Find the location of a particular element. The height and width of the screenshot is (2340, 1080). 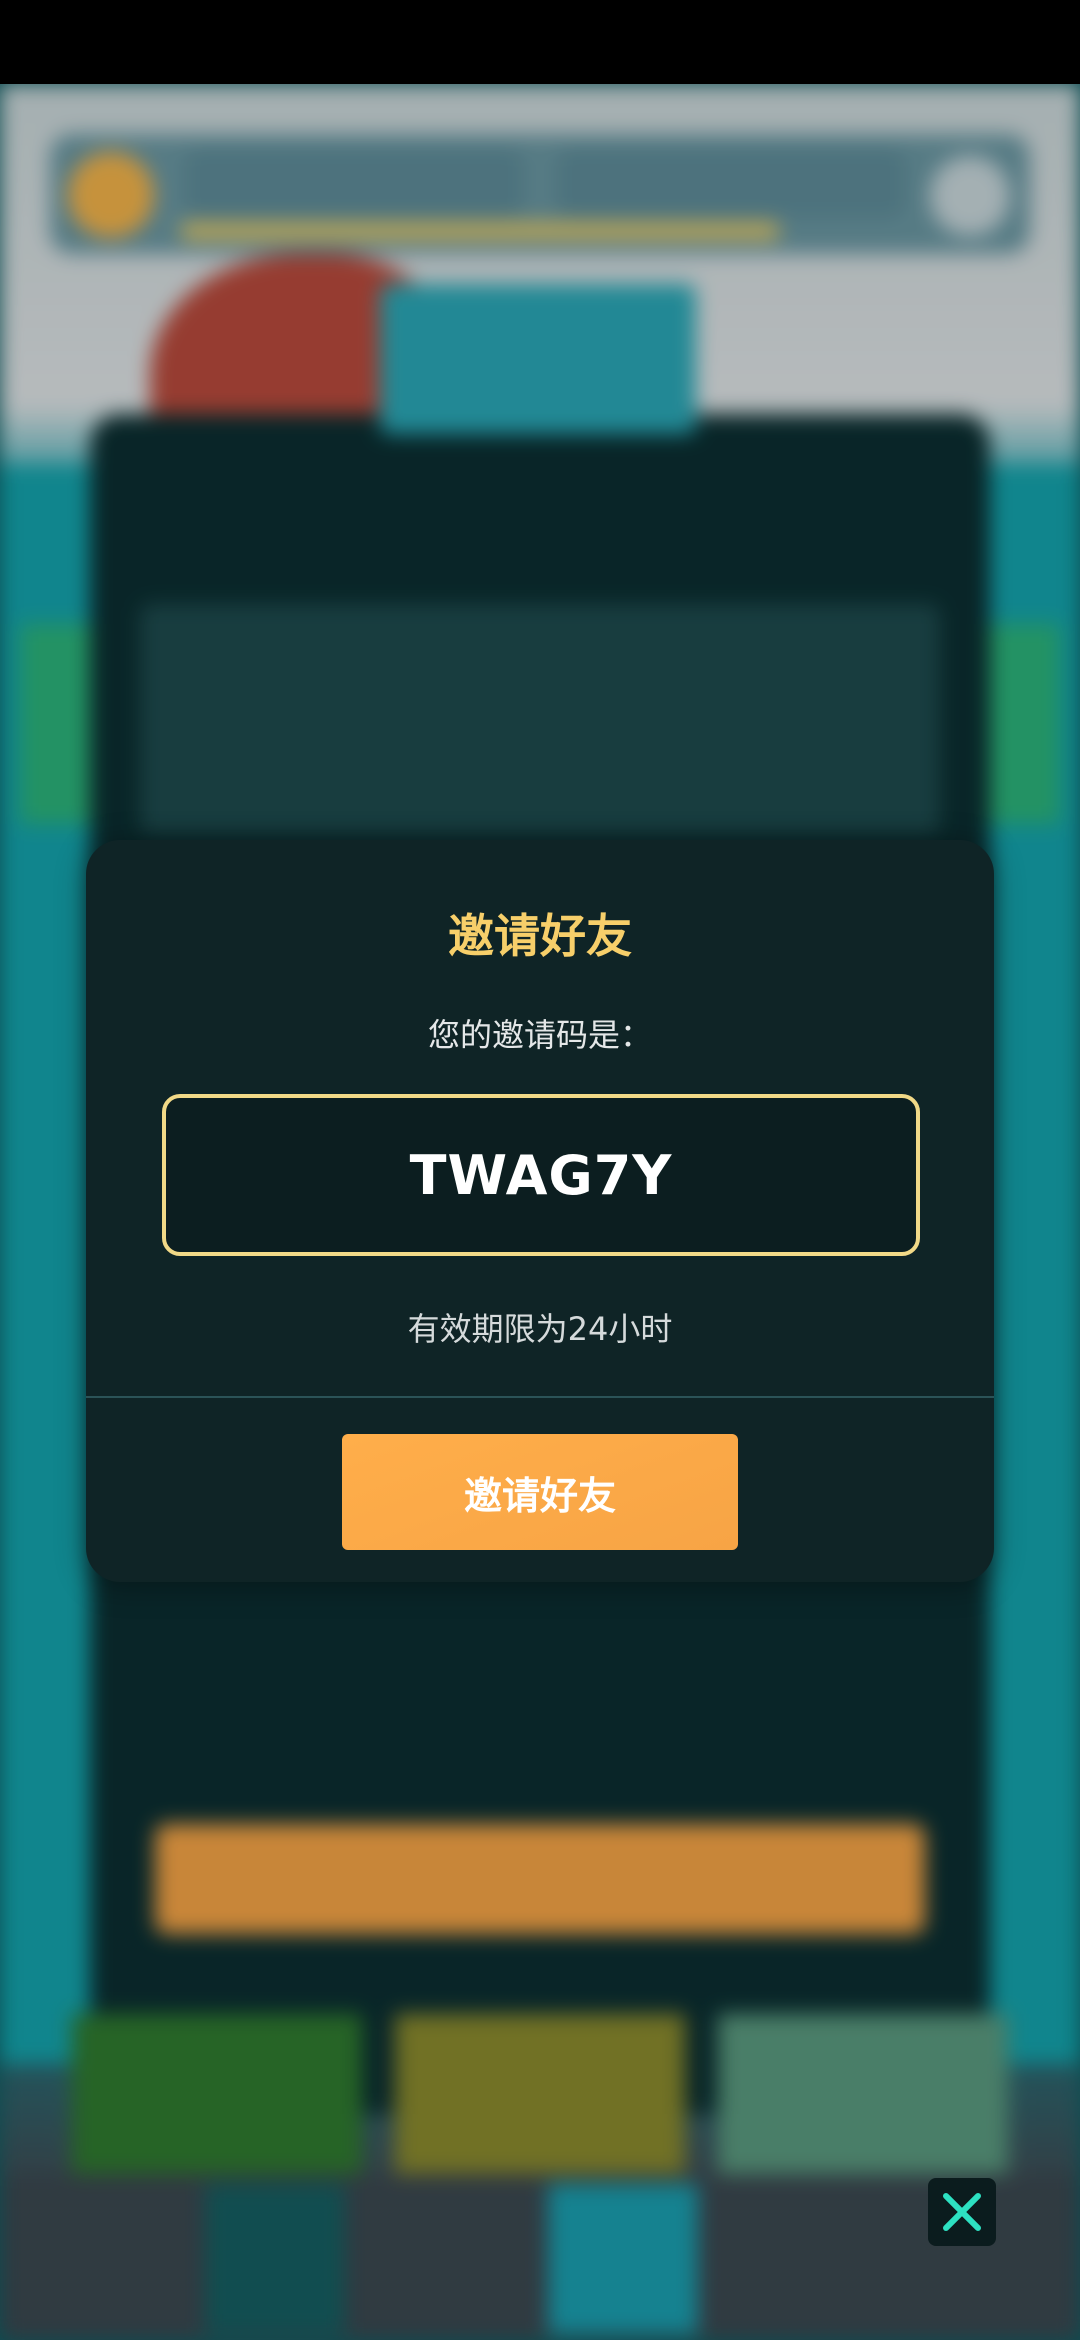

invite-friends-button: 邀请好友 is located at coordinates (540, 1492).